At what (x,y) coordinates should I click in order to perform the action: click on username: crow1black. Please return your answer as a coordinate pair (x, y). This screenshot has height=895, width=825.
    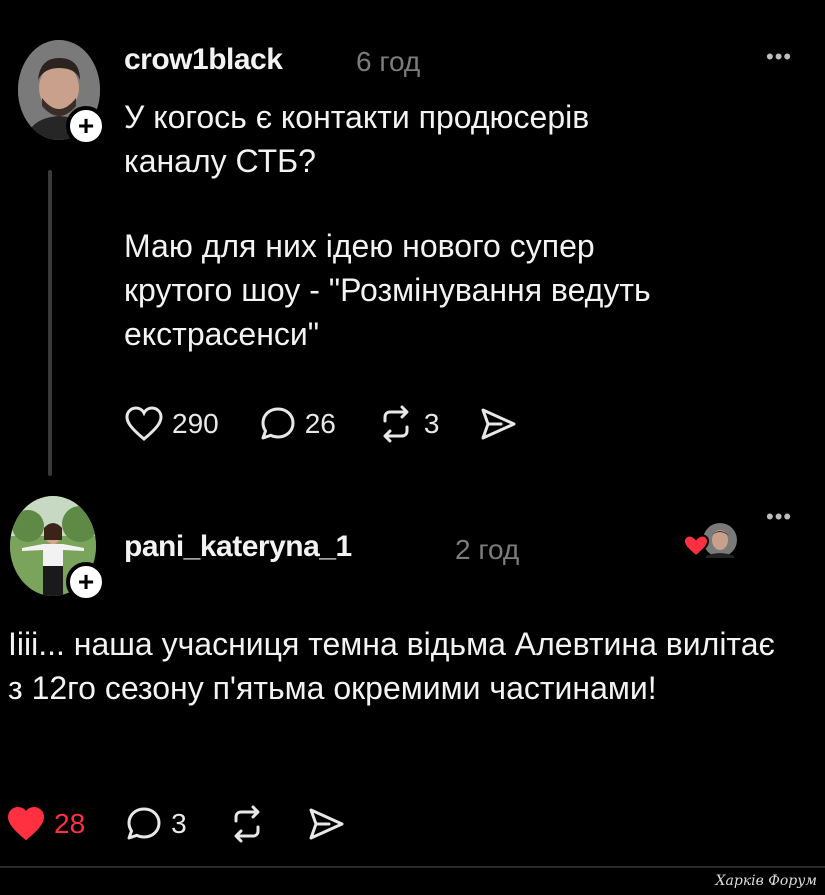
    Looking at the image, I should click on (203, 60).